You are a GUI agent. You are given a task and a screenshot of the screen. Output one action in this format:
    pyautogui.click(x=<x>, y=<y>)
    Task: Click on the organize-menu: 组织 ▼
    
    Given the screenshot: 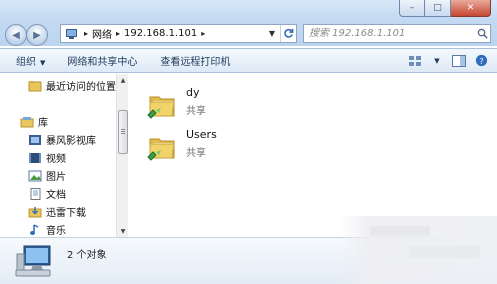 What is the action you would take?
    pyautogui.click(x=30, y=60)
    